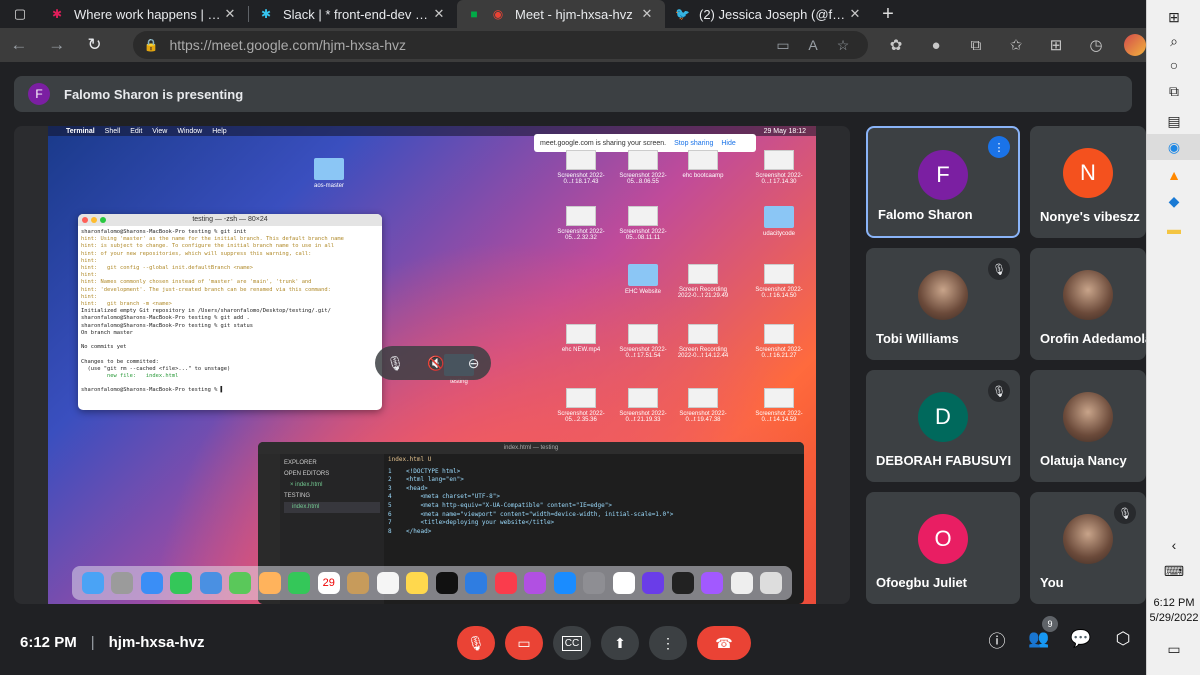  Describe the element at coordinates (943, 304) in the screenshot. I see `participant-tile: Tobi Williams 🎙` at that location.